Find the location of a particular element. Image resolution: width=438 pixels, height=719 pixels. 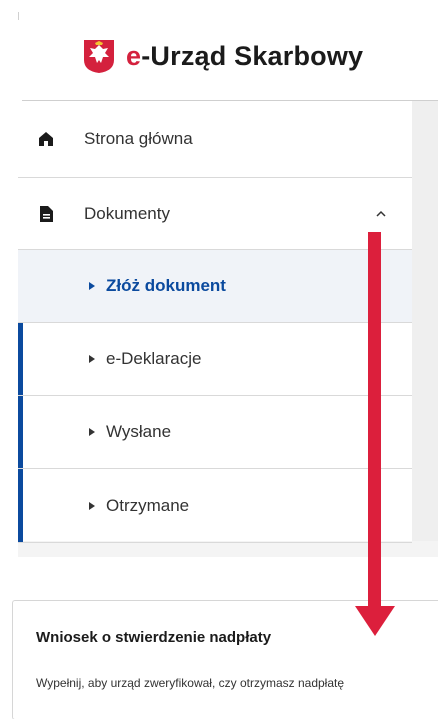

sidebar-item-home: Strona główna is located at coordinates (215, 139).